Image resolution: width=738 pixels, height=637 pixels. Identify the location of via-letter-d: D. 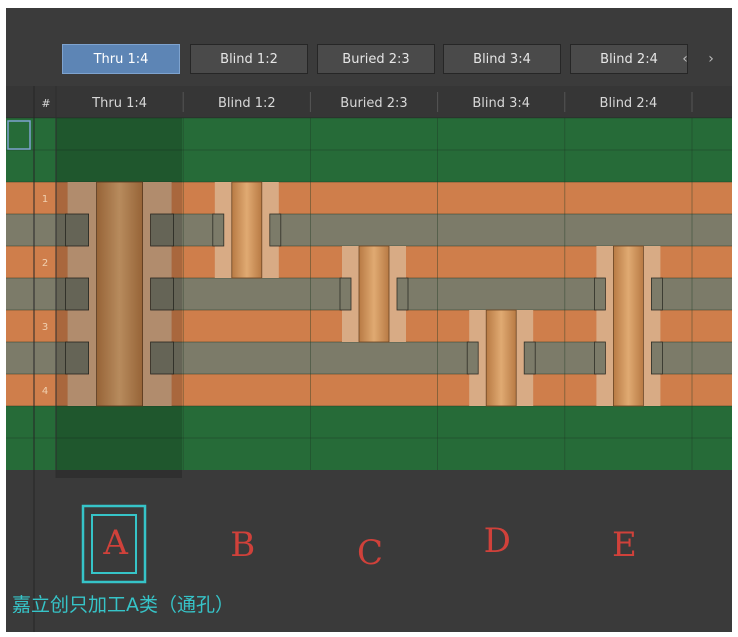
(497, 541).